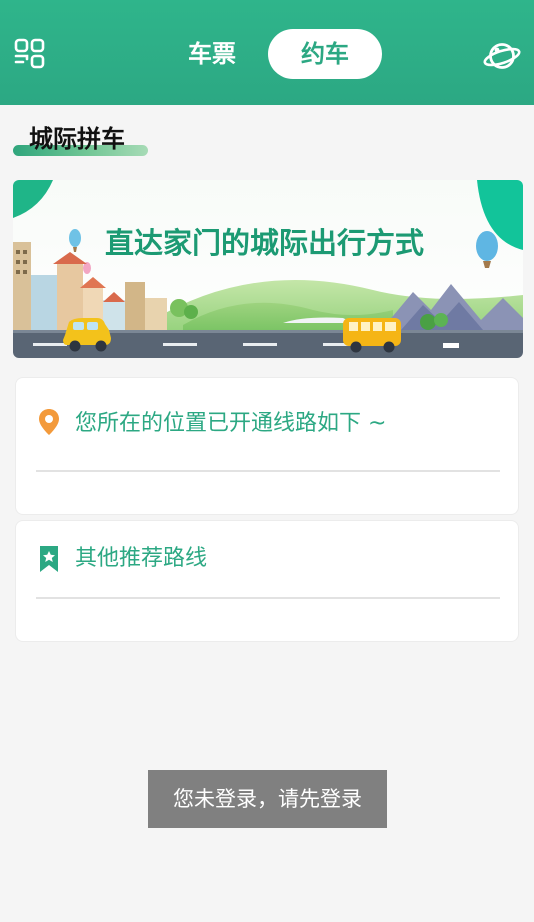  What do you see at coordinates (267, 581) in the screenshot?
I see `recommended-routes-card: 其他推荐路线` at bounding box center [267, 581].